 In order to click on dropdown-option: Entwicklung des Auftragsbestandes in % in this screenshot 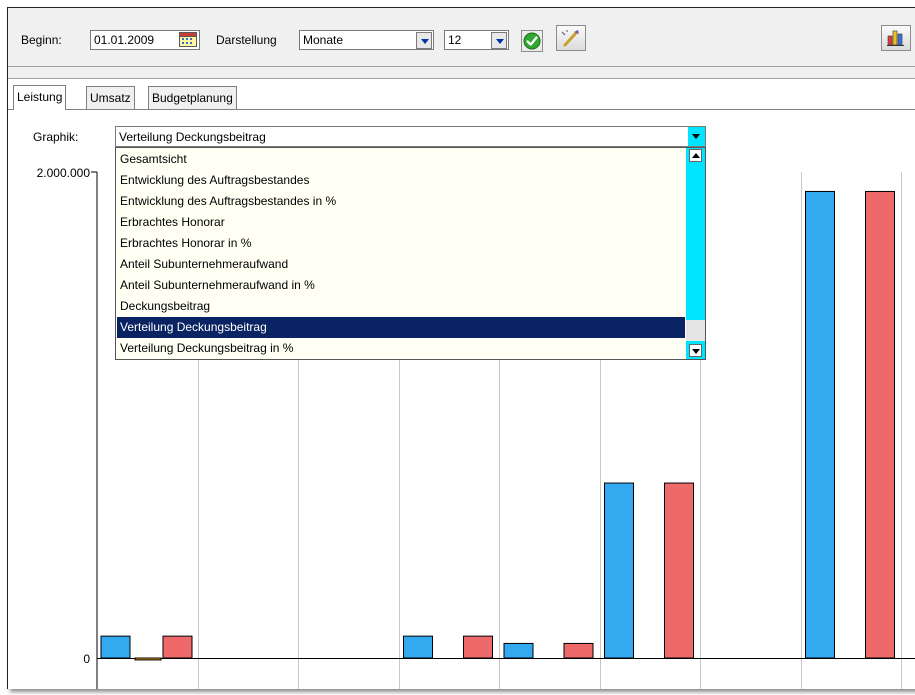, I will do `click(401, 201)`.